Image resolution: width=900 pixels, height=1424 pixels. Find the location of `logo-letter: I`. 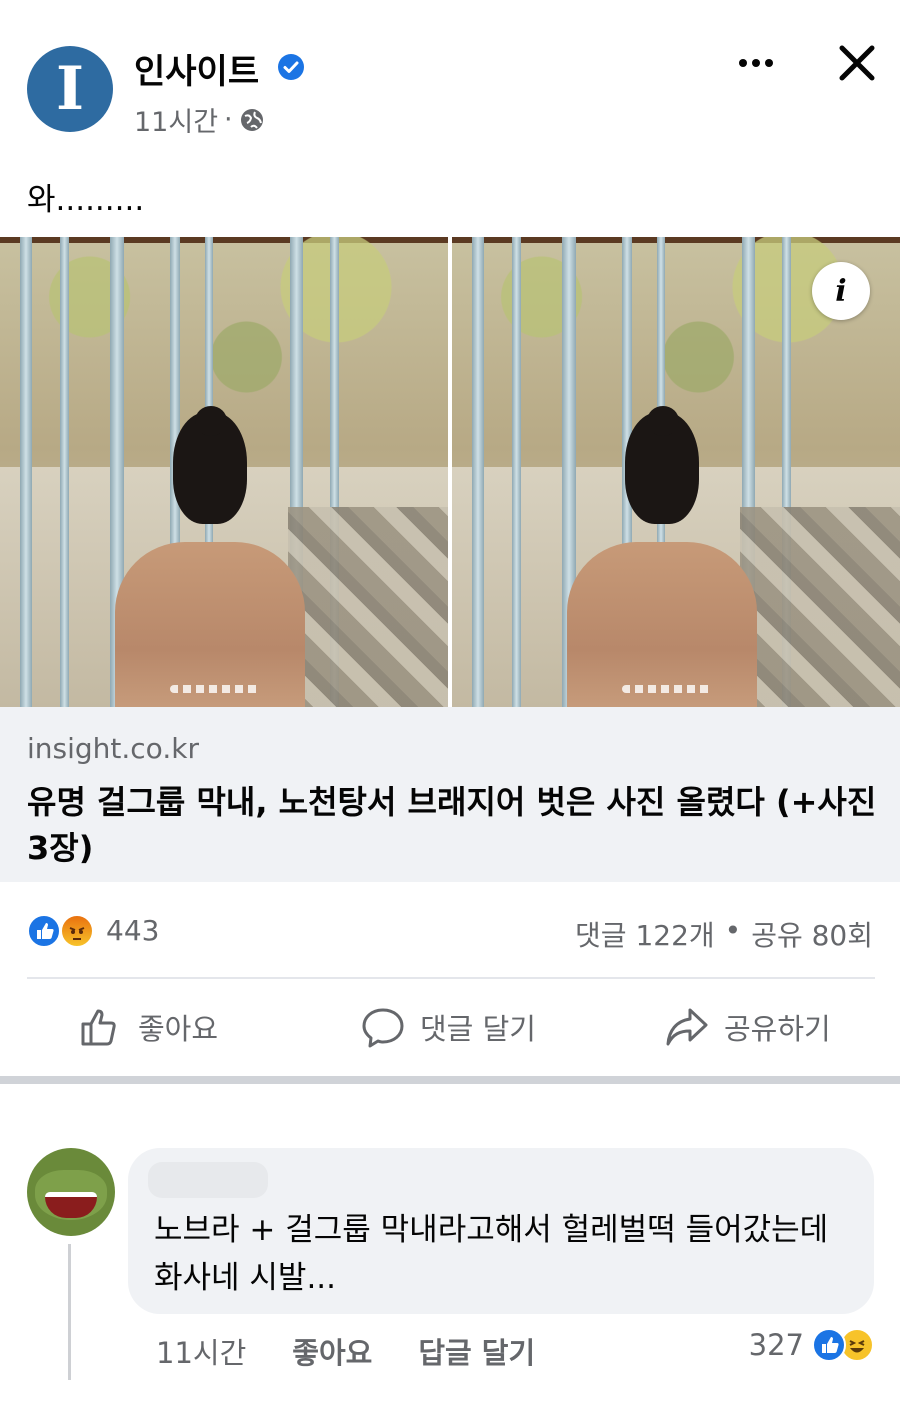

logo-letter: I is located at coordinates (70, 89).